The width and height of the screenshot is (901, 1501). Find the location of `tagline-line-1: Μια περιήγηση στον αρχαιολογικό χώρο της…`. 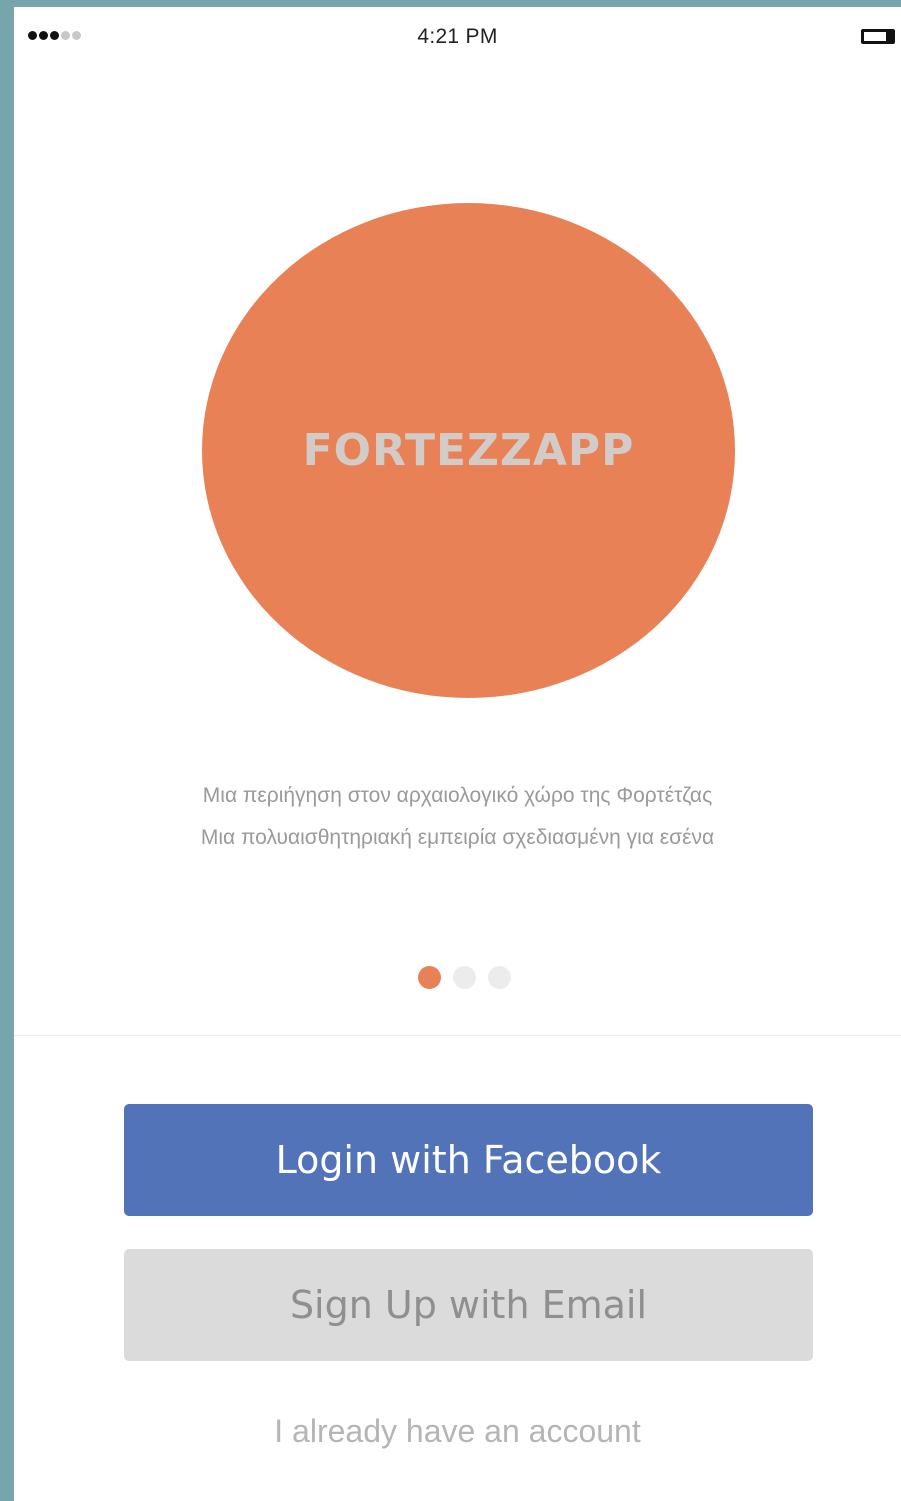

tagline-line-1: Μια περιήγηση στον αρχαιολογικό χώρο της… is located at coordinates (457, 795).